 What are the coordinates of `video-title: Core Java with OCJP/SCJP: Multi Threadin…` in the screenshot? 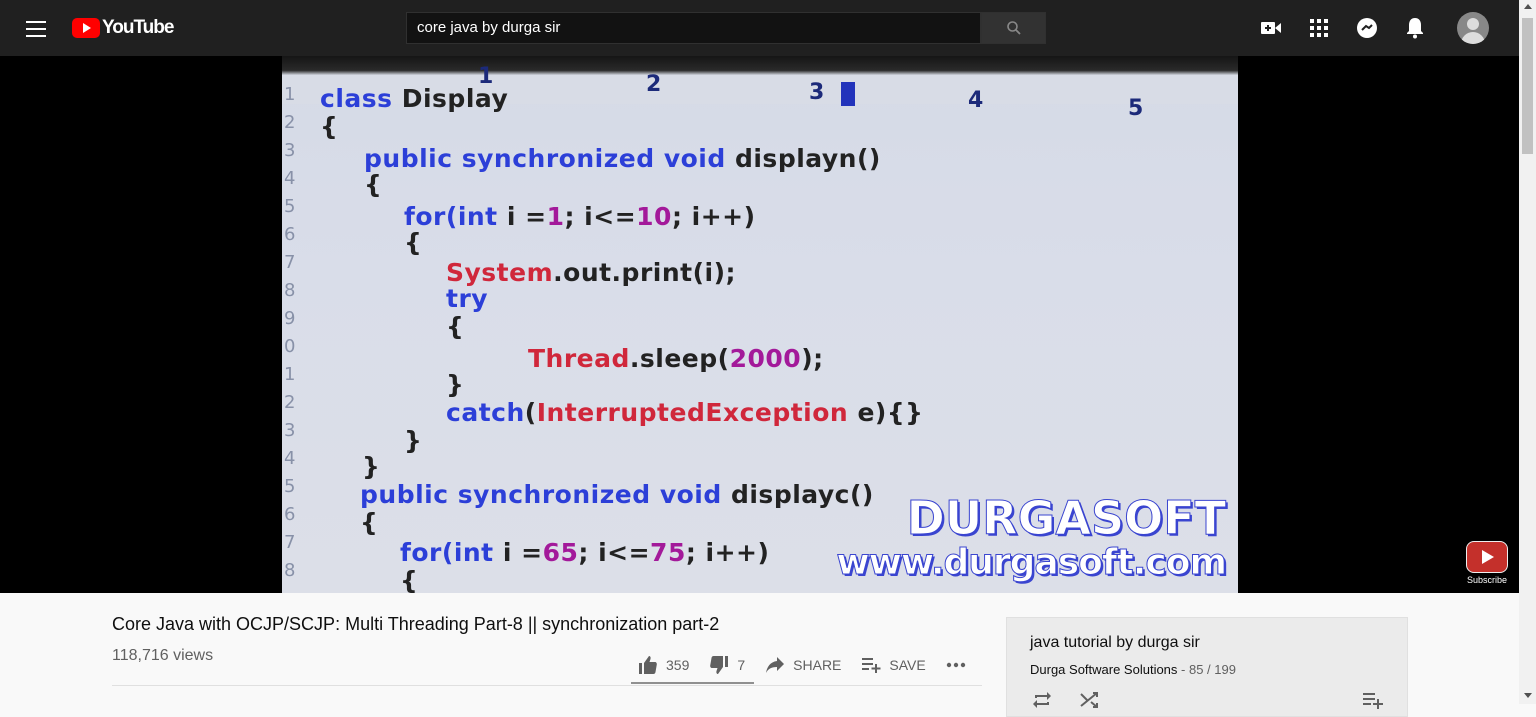 It's located at (416, 624).